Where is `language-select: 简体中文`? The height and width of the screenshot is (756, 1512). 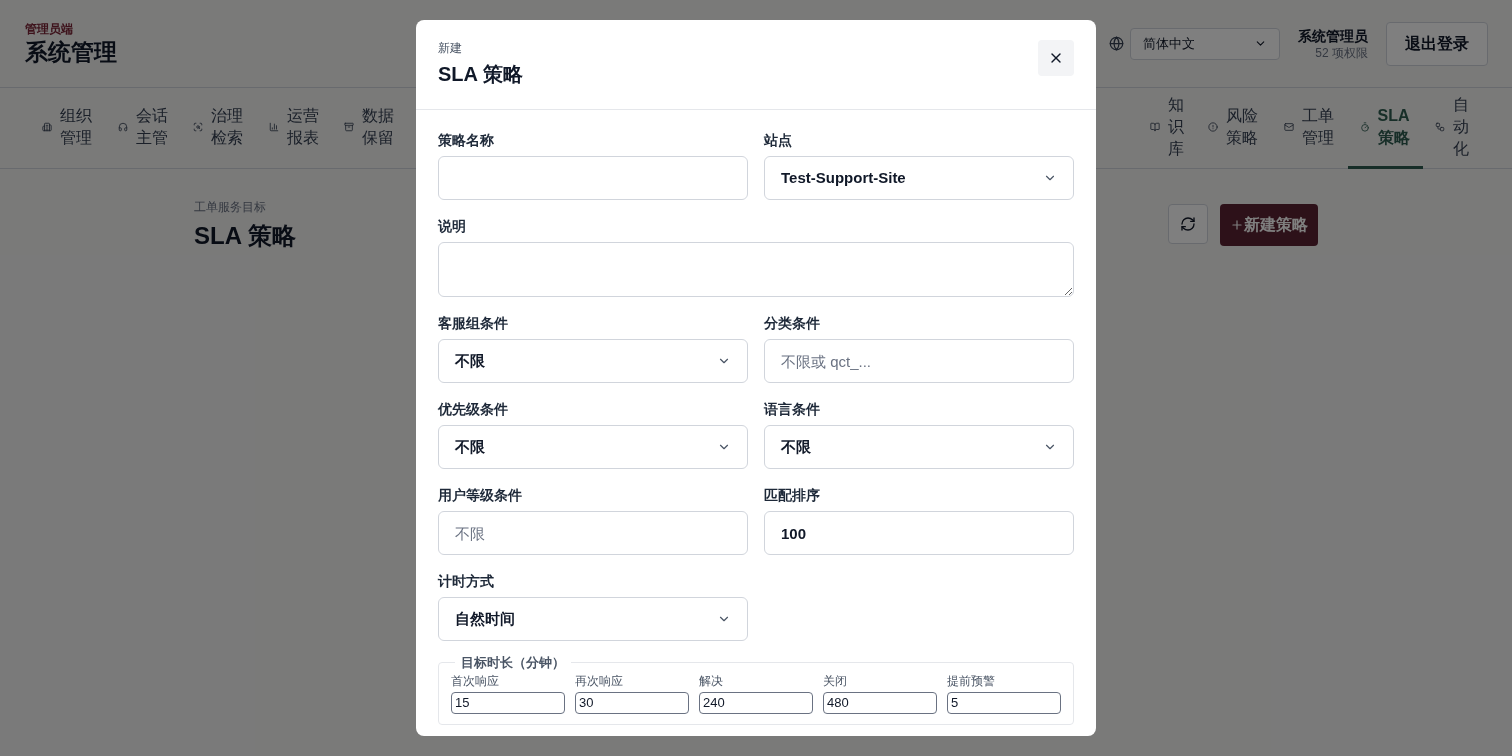 language-select: 简体中文 is located at coordinates (1205, 43).